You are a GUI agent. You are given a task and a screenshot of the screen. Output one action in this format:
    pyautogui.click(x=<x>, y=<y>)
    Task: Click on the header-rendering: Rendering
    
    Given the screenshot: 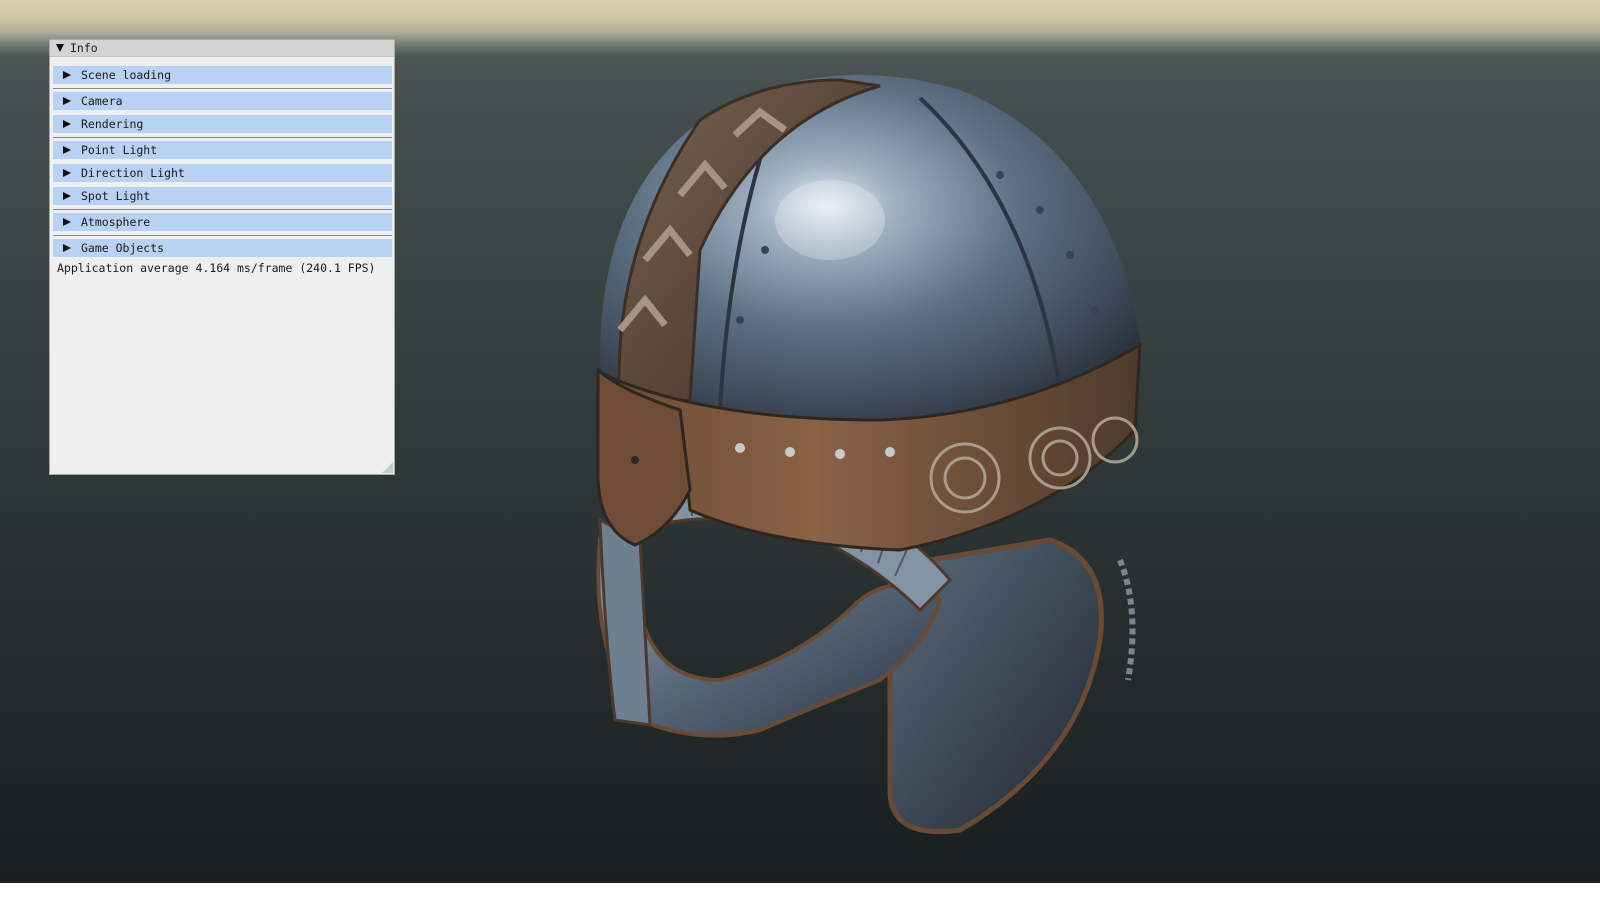 What is the action you would take?
    pyautogui.click(x=222, y=124)
    